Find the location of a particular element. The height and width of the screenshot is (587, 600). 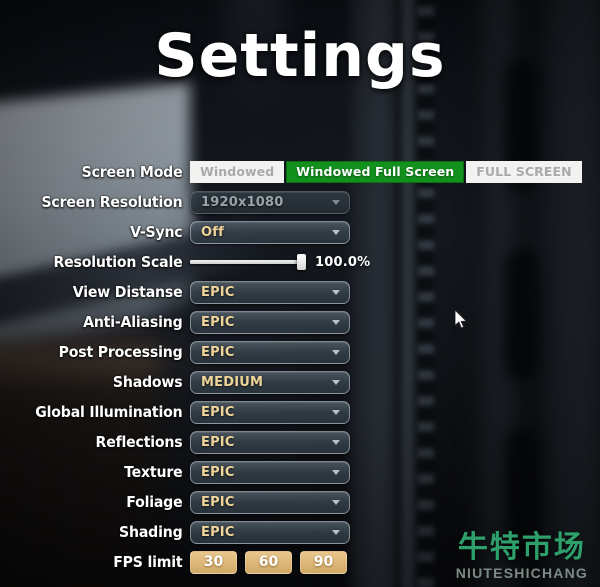

setting-row-anti-aliasing: Anti-Aliasing EPIC is located at coordinates (300, 322).